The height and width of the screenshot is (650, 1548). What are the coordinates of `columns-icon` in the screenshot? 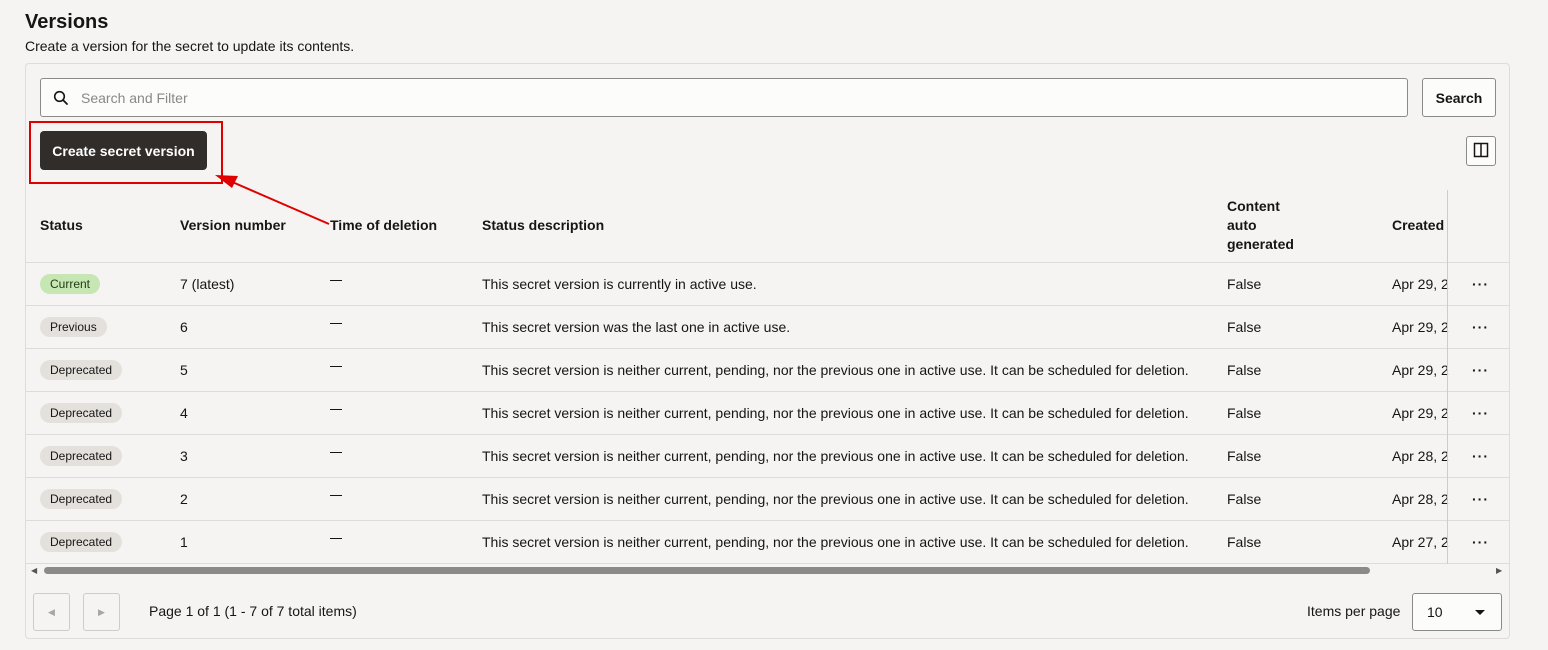 It's located at (1481, 151).